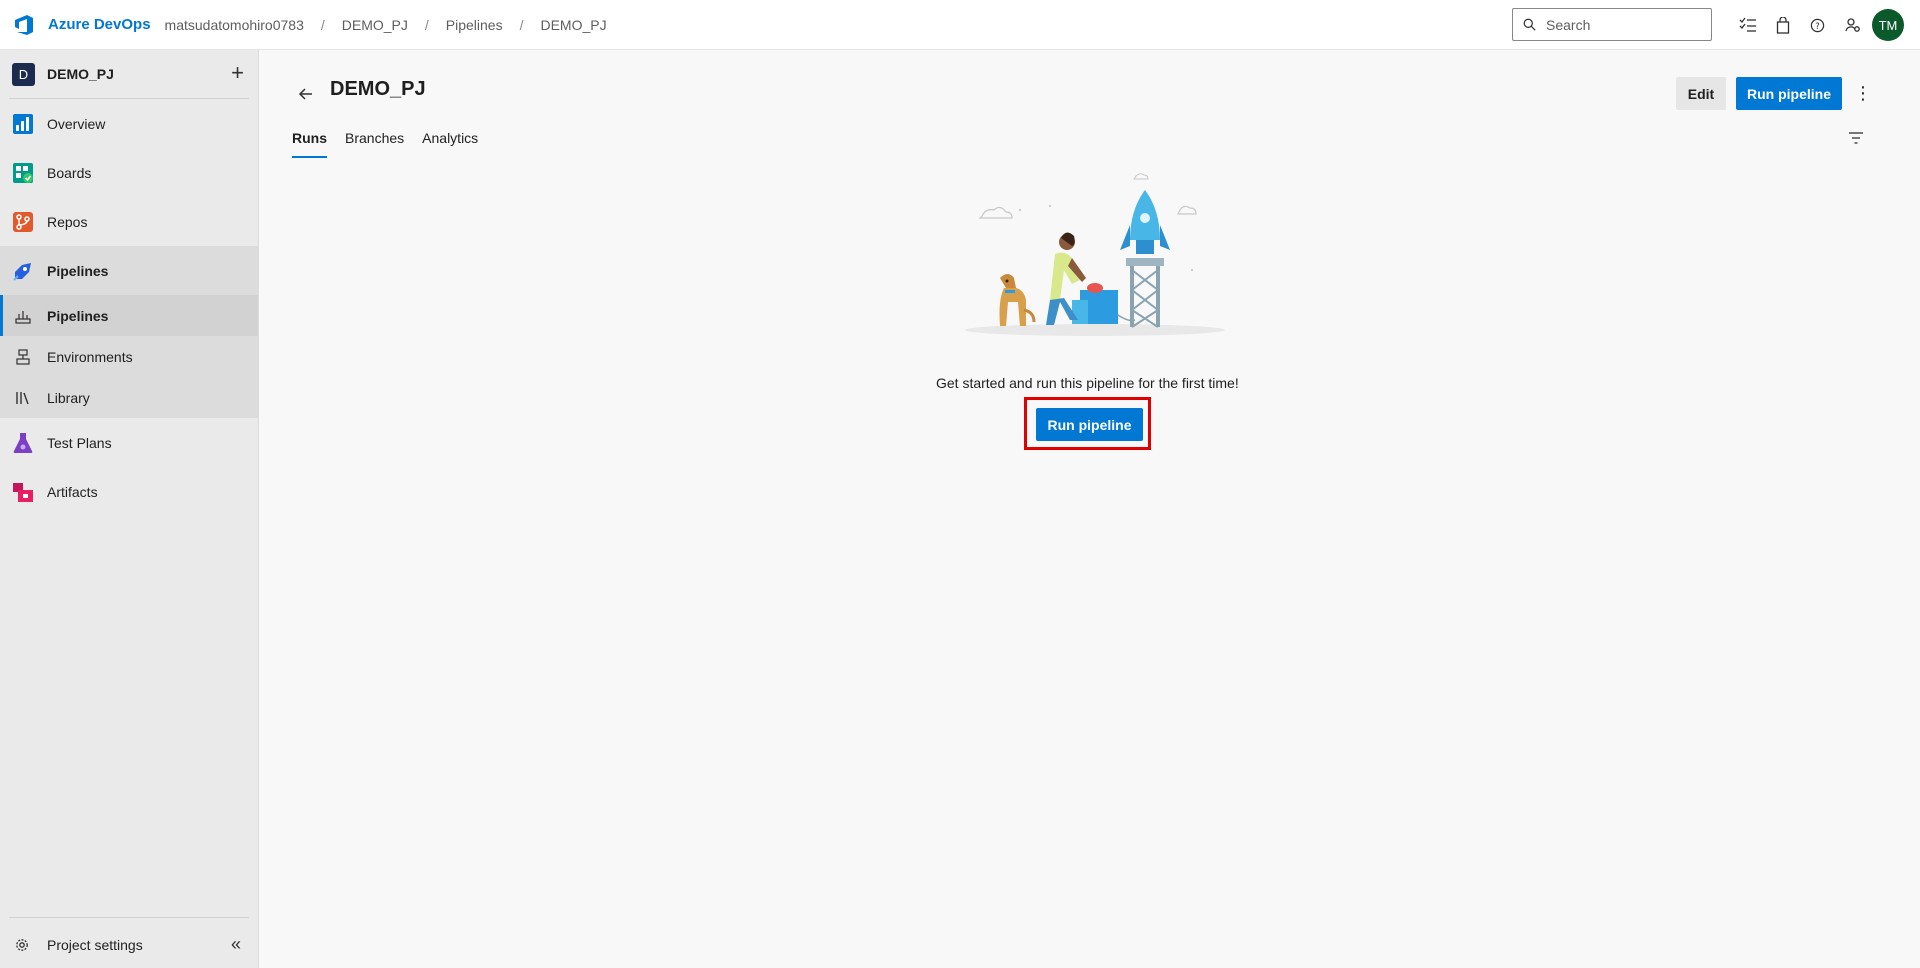 Image resolution: width=1920 pixels, height=968 pixels. I want to click on help-icon: ?, so click(1817, 25).